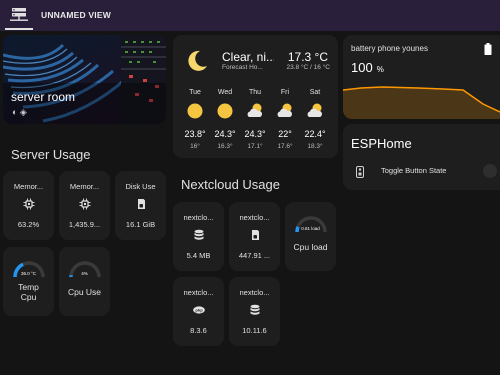 The height and width of the screenshot is (375, 500). I want to click on svg-text: php, so click(199, 310).